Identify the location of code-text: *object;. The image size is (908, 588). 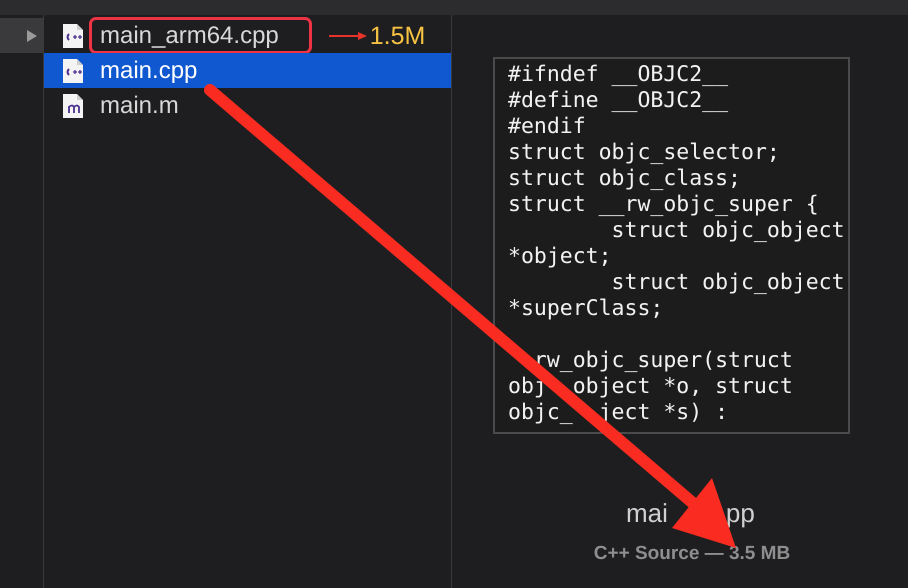
(560, 257).